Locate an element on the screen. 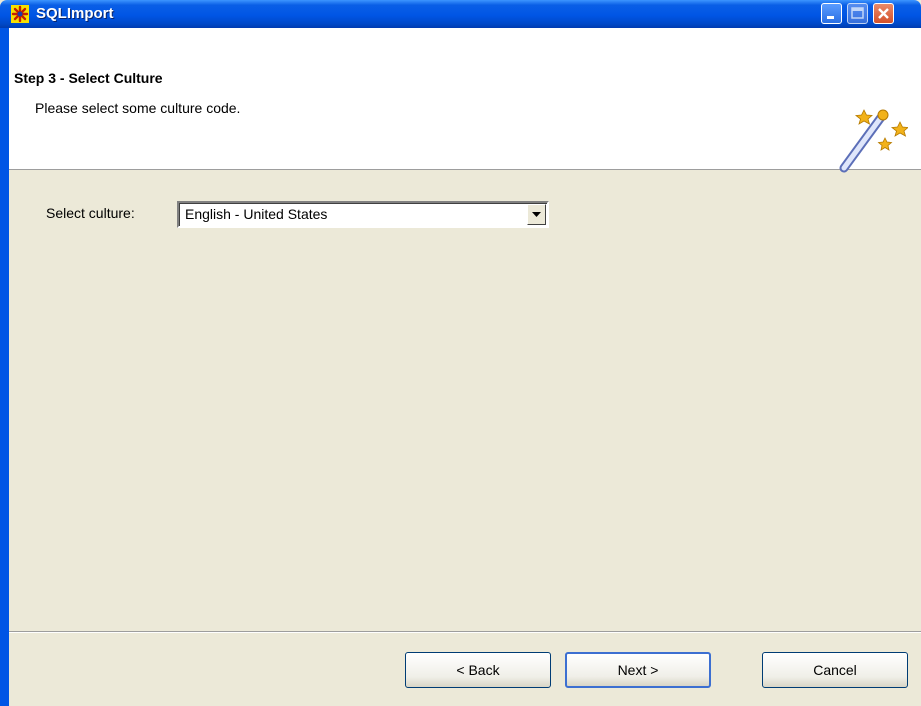 The width and height of the screenshot is (921, 706). step-title: Step 3 - Select Culture is located at coordinates (88, 78).